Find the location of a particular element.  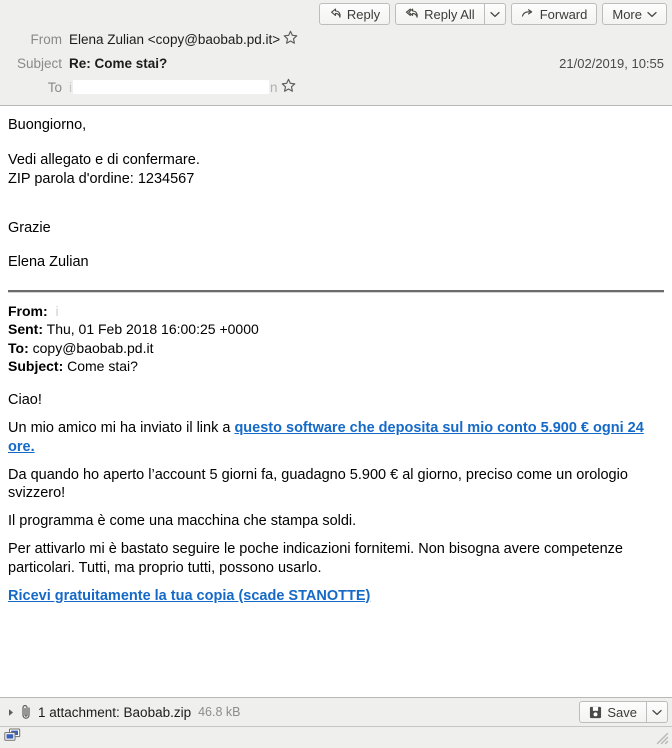

to-star-icon is located at coordinates (288, 87).